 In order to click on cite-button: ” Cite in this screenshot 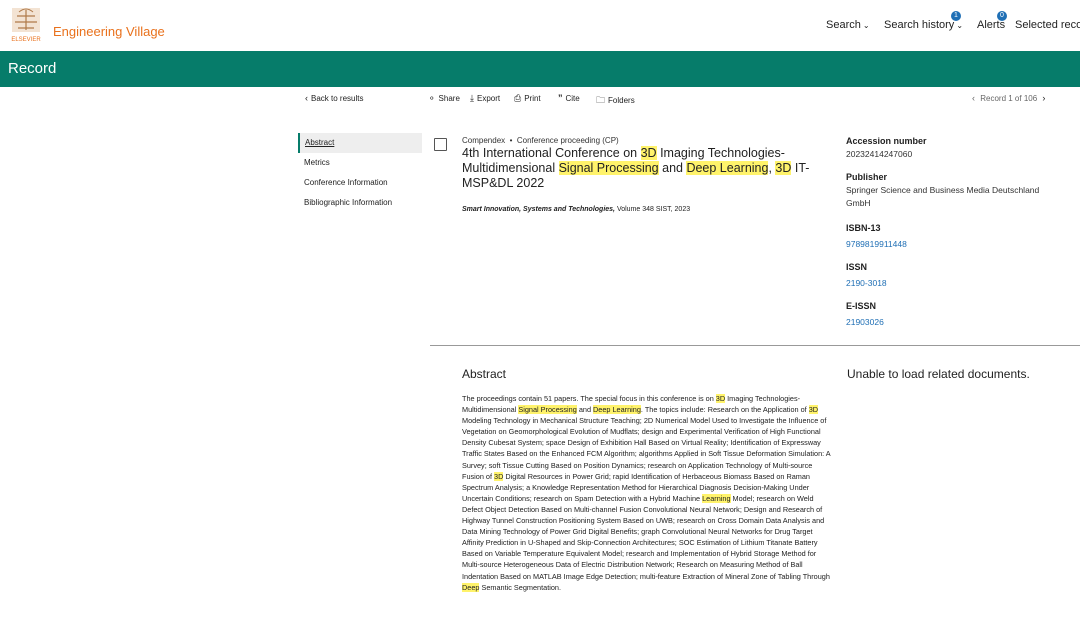, I will do `click(569, 98)`.